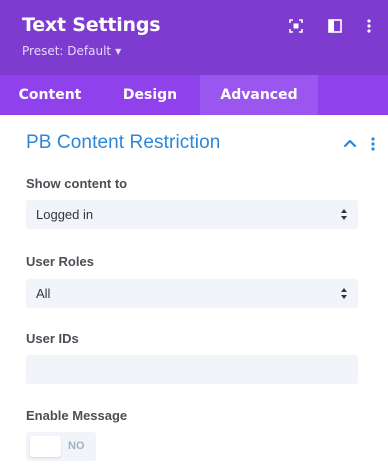 This screenshot has height=475, width=388. I want to click on columns-icon, so click(335, 26).